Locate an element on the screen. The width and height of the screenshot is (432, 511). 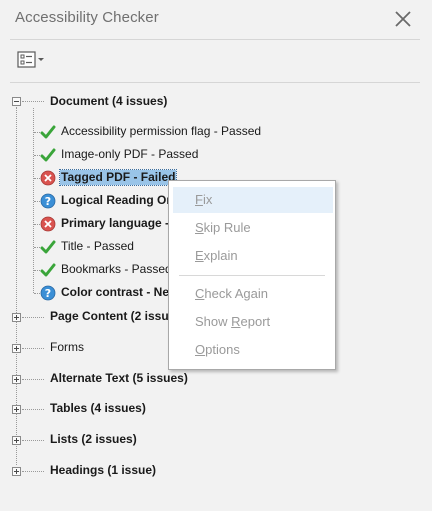
headings-expander is located at coordinates (16, 471).